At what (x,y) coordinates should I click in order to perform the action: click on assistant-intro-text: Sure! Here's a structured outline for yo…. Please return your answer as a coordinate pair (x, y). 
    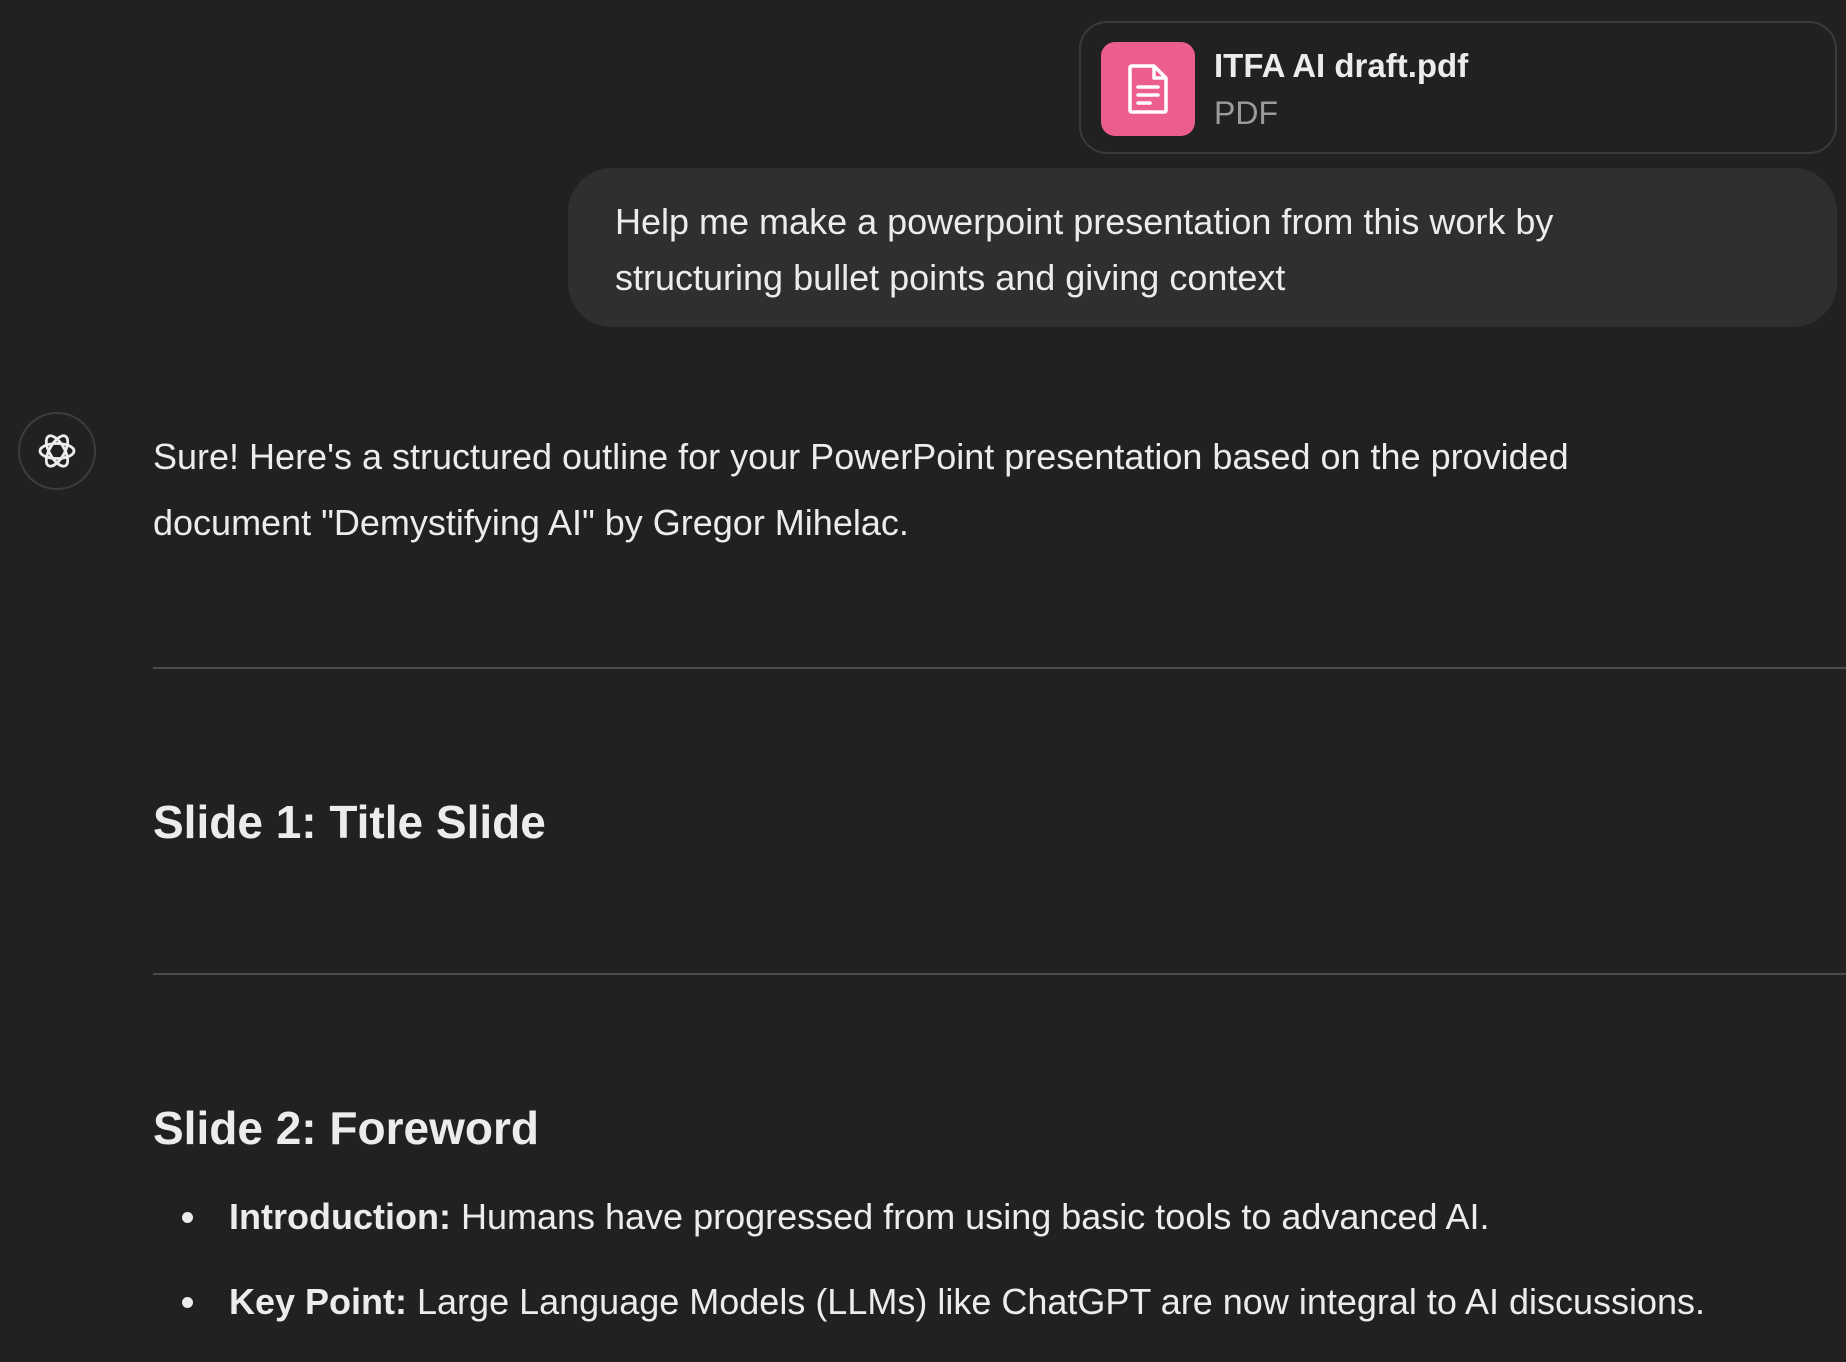
    Looking at the image, I should click on (998, 490).